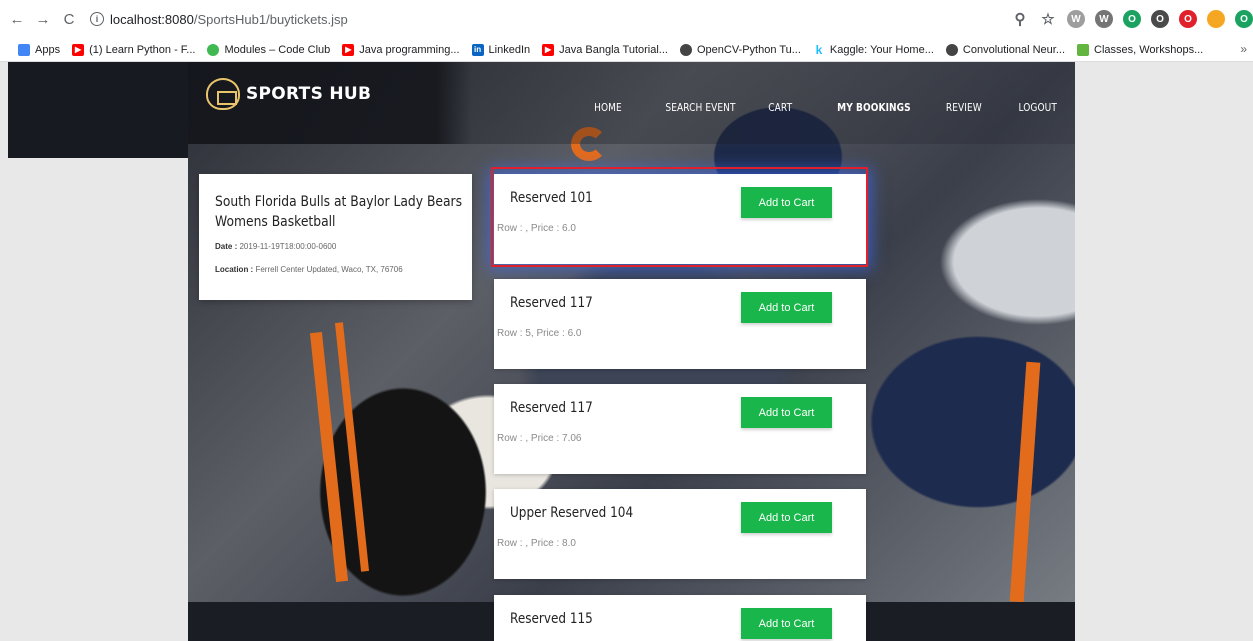 The height and width of the screenshot is (641, 1253). What do you see at coordinates (1020, 19) in the screenshot?
I see `zoom-icon: ⚲` at bounding box center [1020, 19].